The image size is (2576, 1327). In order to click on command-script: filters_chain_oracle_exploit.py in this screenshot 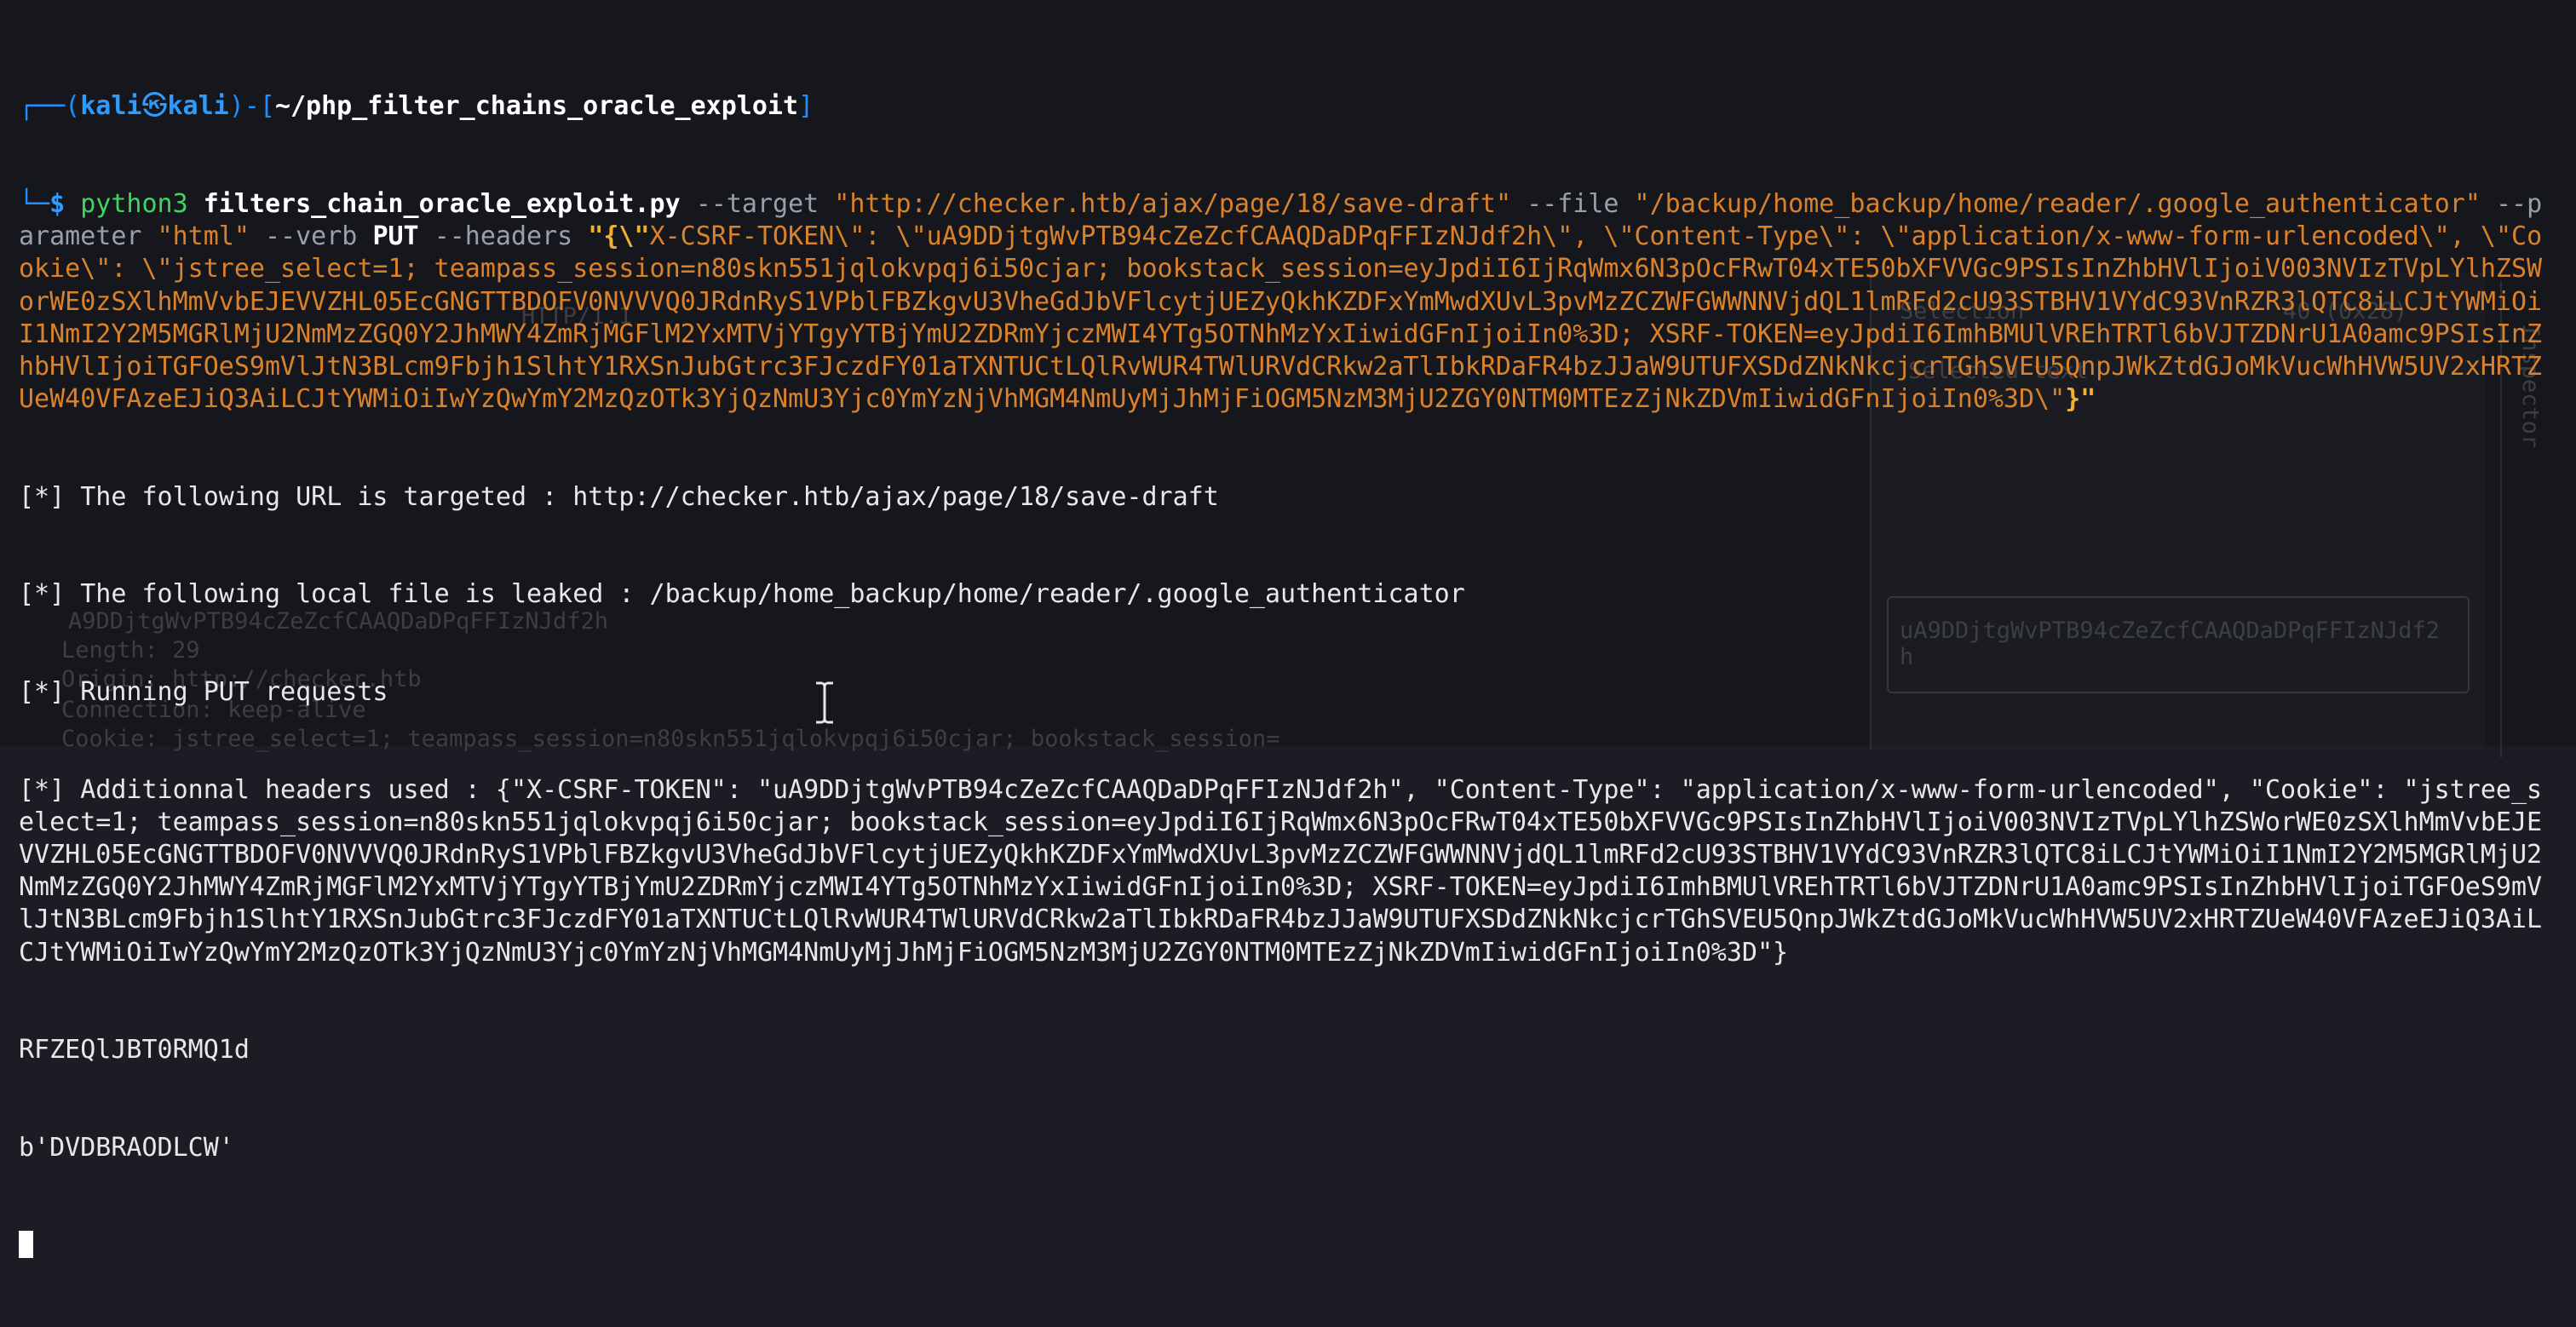, I will do `click(442, 204)`.